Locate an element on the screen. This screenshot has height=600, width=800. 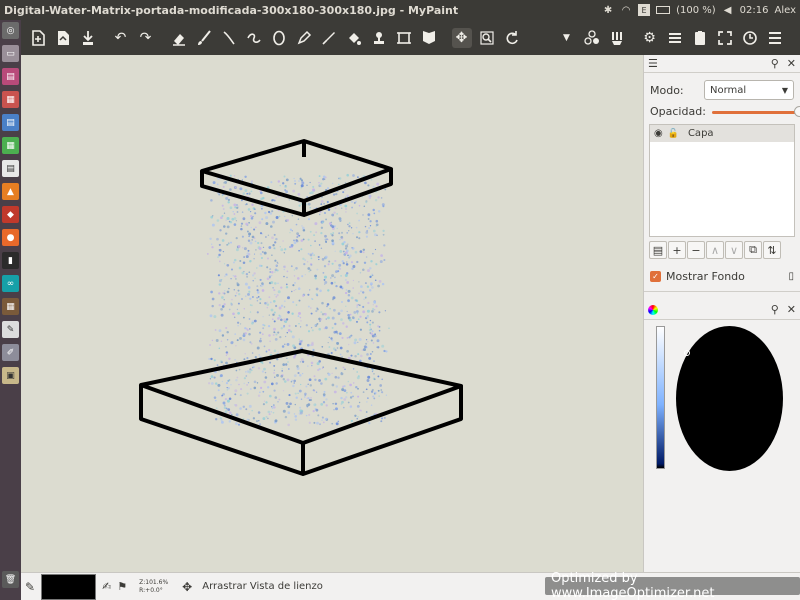
add-layer-button: + is located at coordinates (677, 250).